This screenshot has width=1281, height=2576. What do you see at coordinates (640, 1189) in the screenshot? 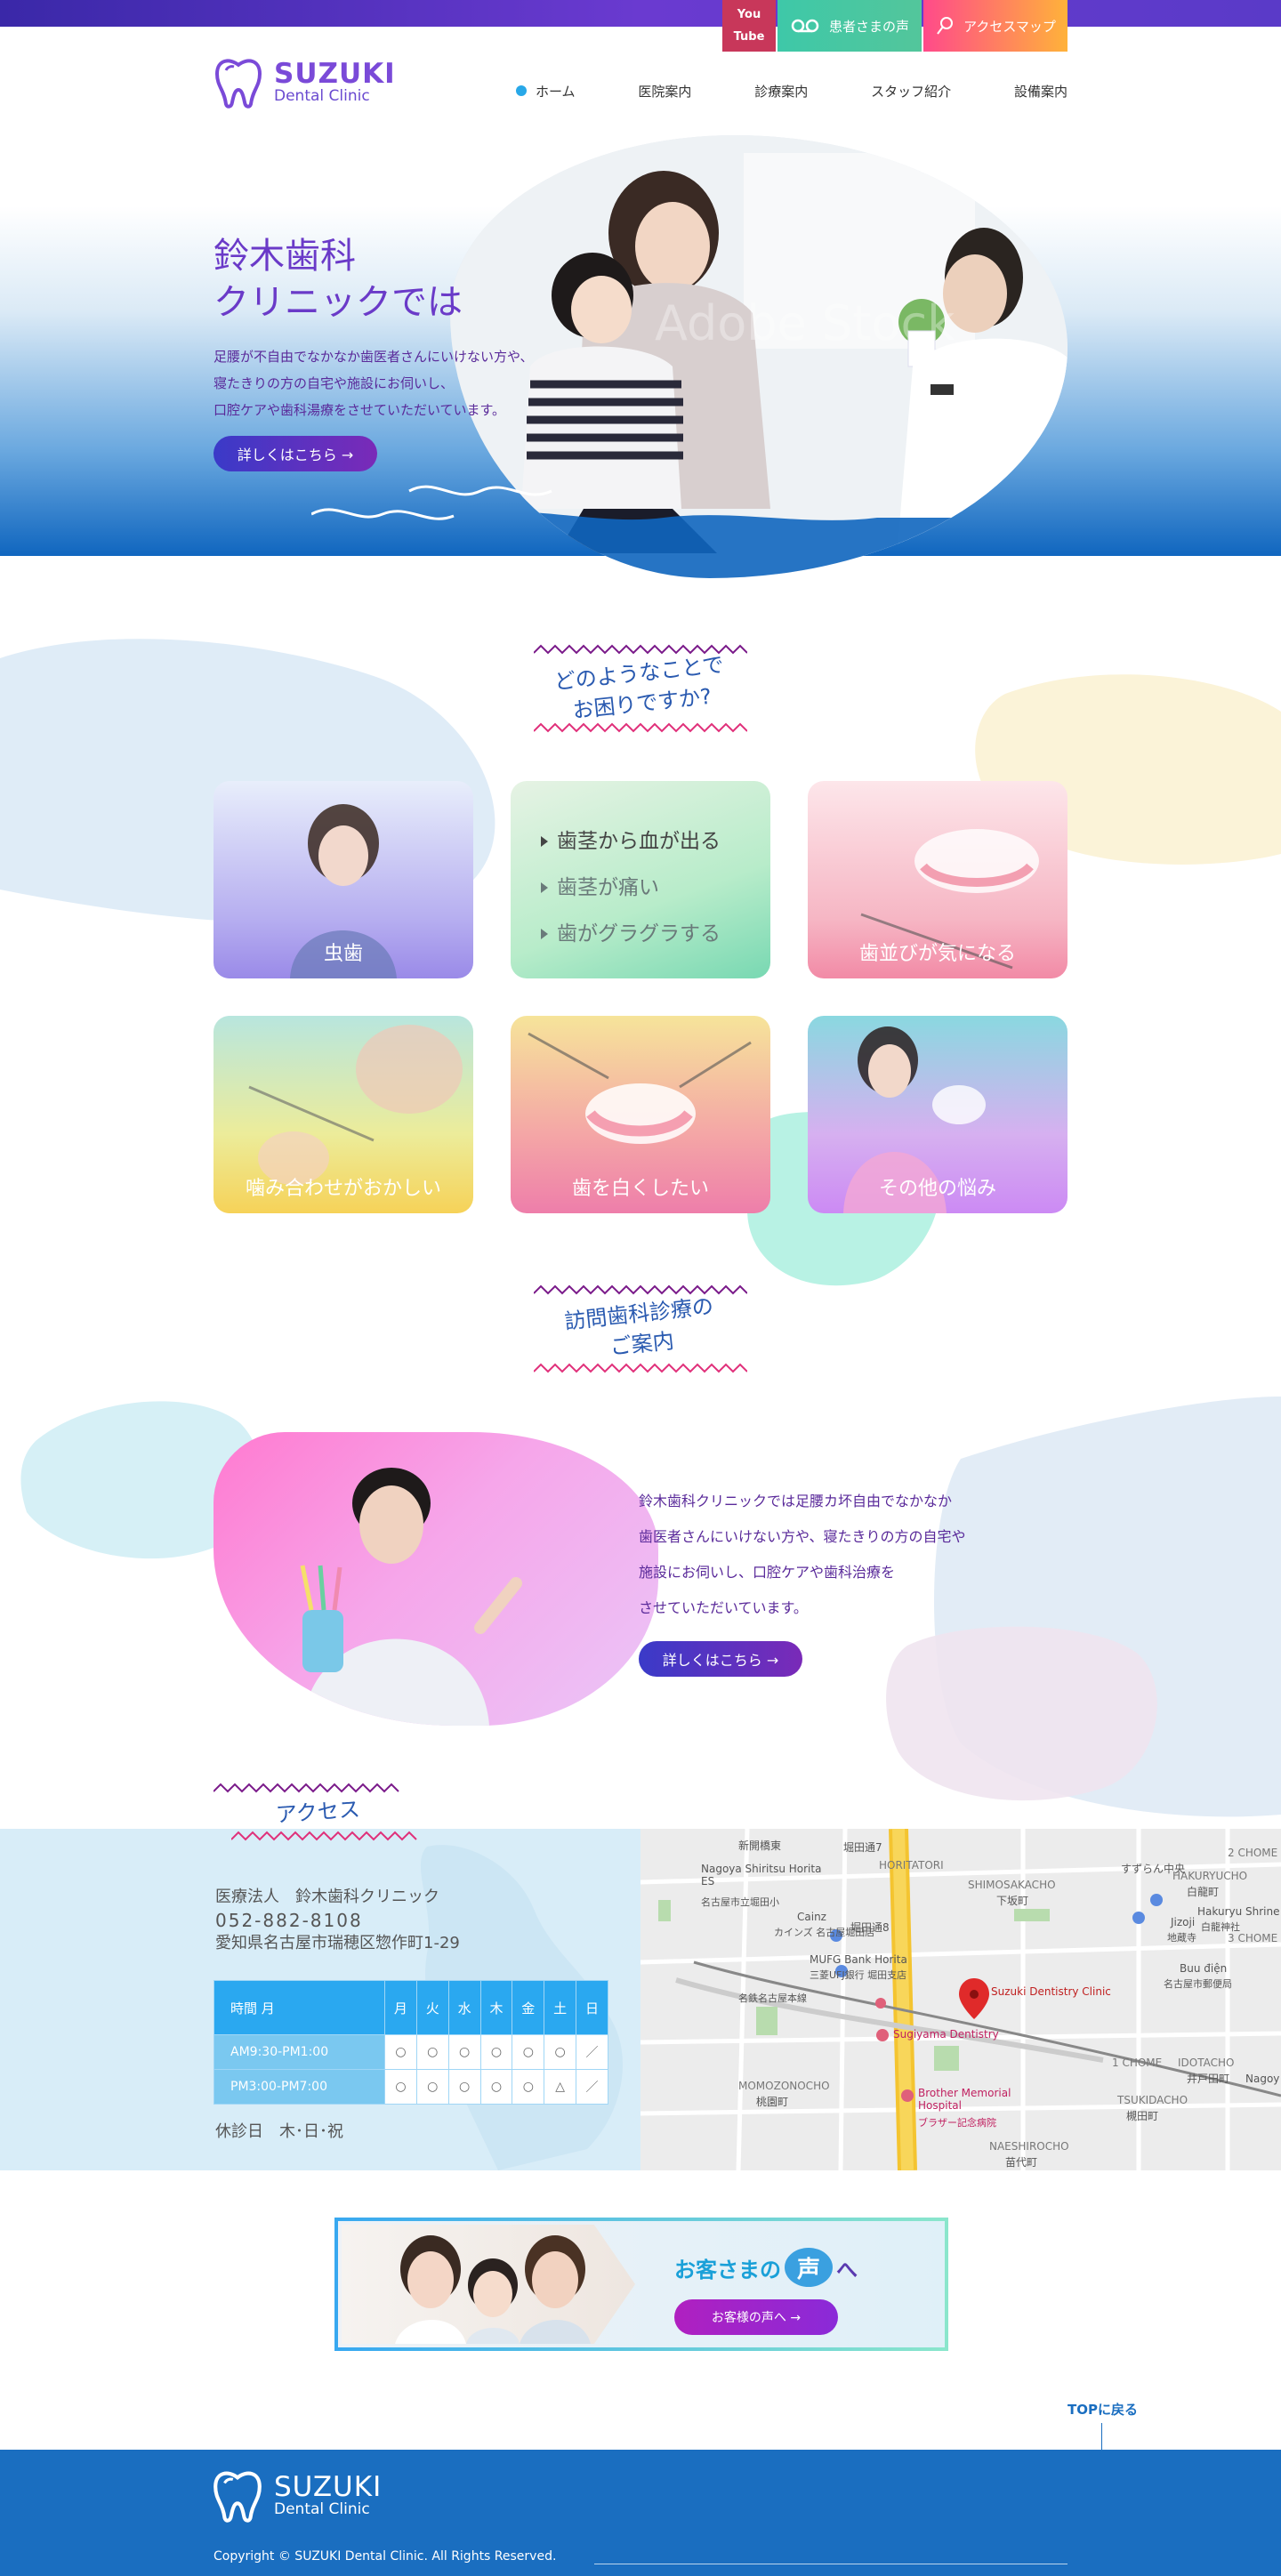
I see `card-label: 歯を白くしたい` at bounding box center [640, 1189].